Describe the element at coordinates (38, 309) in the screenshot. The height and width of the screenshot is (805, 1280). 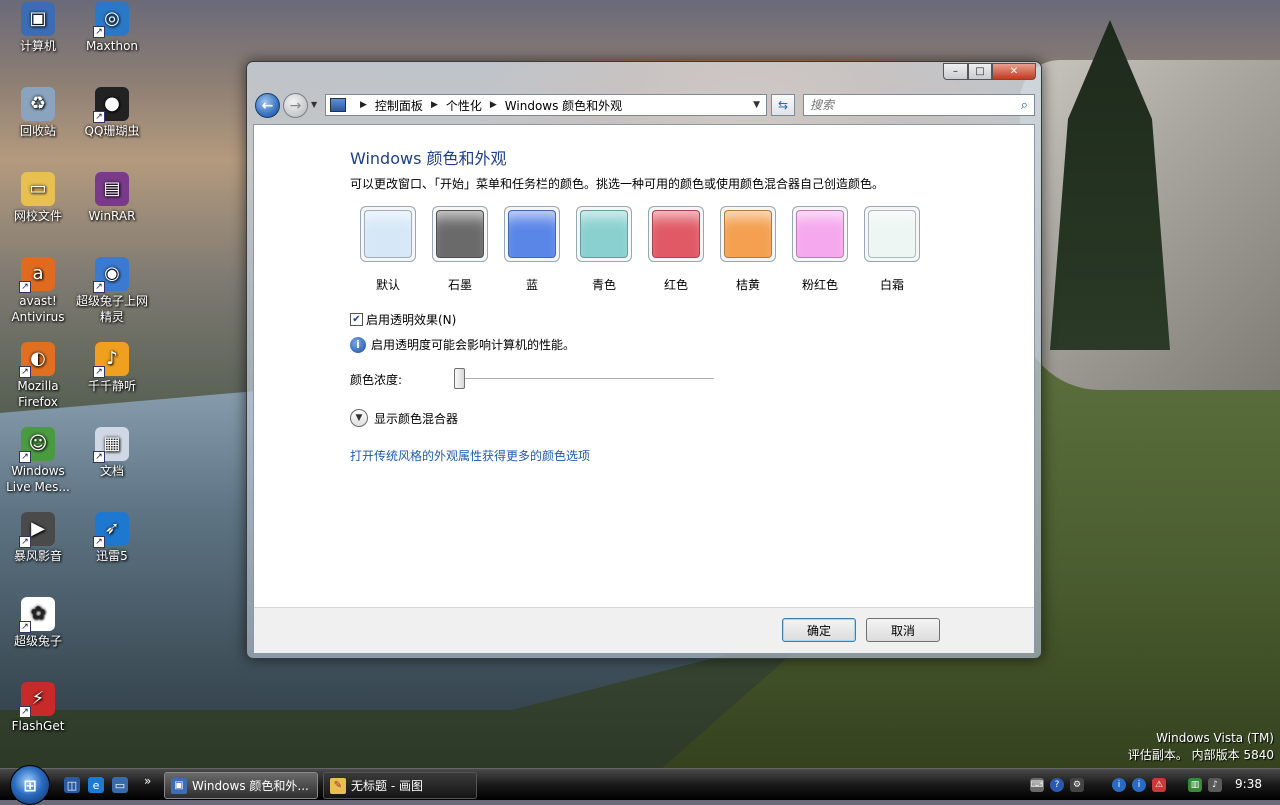
I see `desktop-icon-label: avast! Antivirus` at that location.